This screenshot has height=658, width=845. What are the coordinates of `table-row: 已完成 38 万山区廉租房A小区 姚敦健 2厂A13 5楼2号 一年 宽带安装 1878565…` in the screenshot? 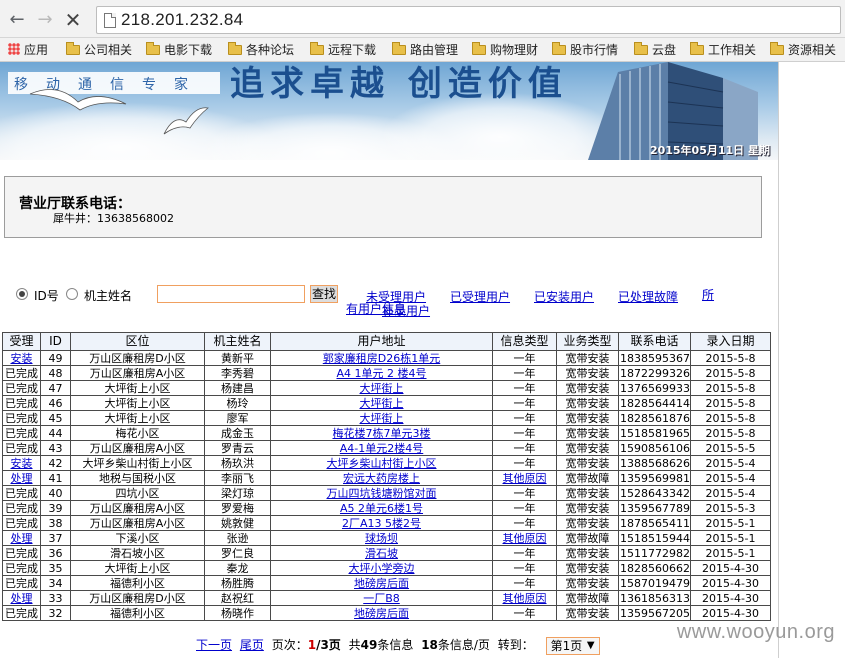 It's located at (386, 523).